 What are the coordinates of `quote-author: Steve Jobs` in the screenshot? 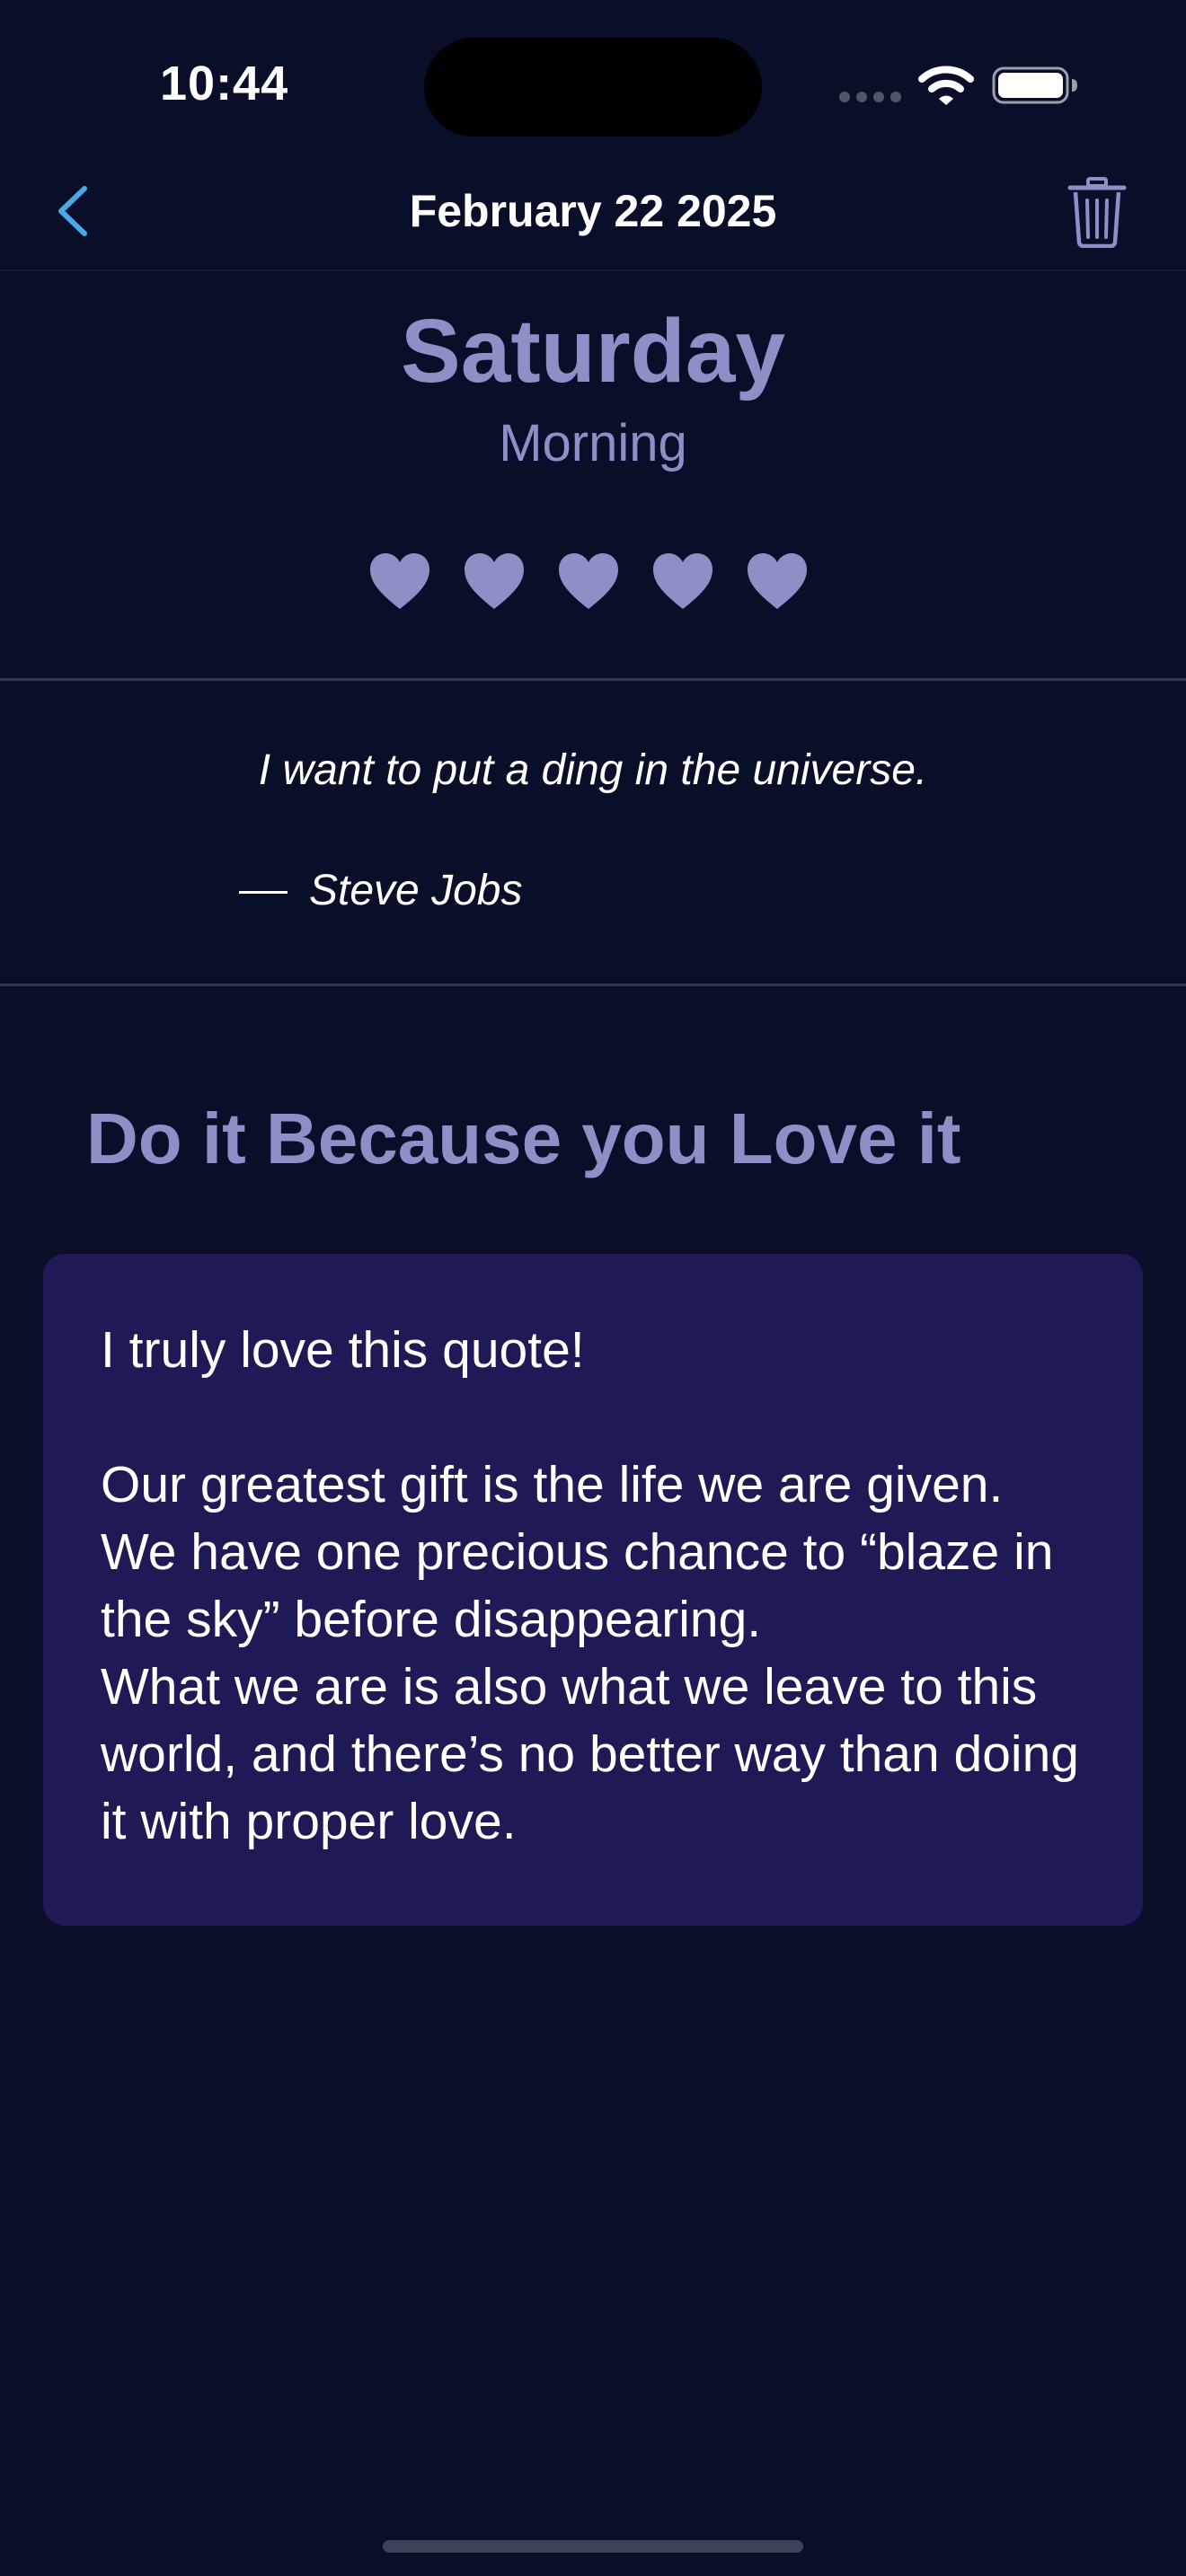 It's located at (416, 890).